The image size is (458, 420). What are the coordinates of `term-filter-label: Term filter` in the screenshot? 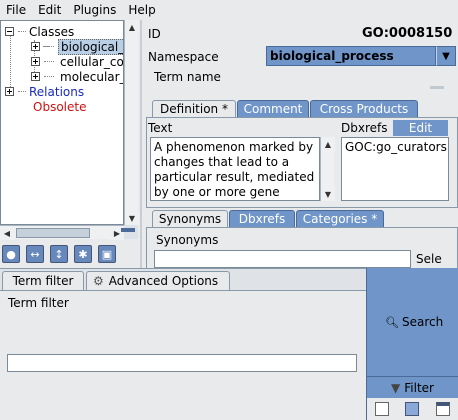 It's located at (38, 303).